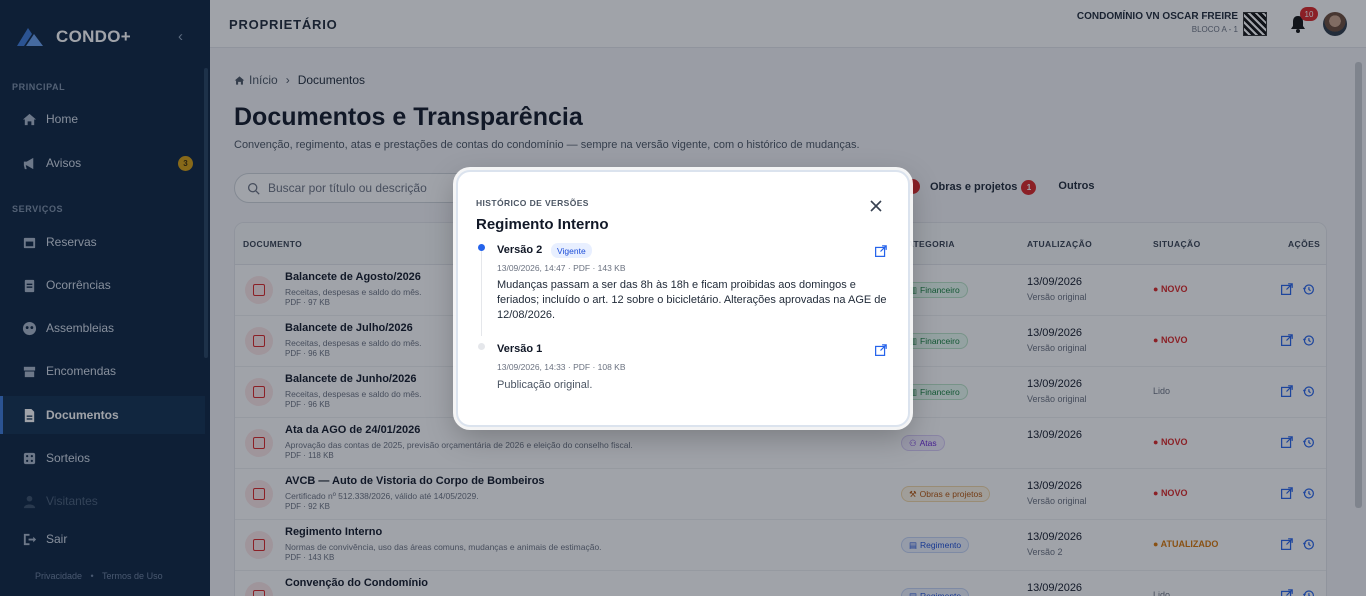  What do you see at coordinates (876, 206) in the screenshot?
I see `close-icon` at bounding box center [876, 206].